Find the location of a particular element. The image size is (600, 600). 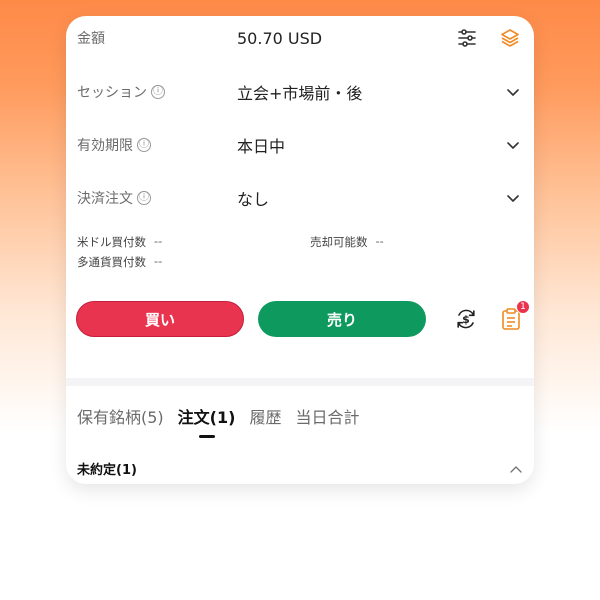

amount-label: 金額 is located at coordinates (91, 39).